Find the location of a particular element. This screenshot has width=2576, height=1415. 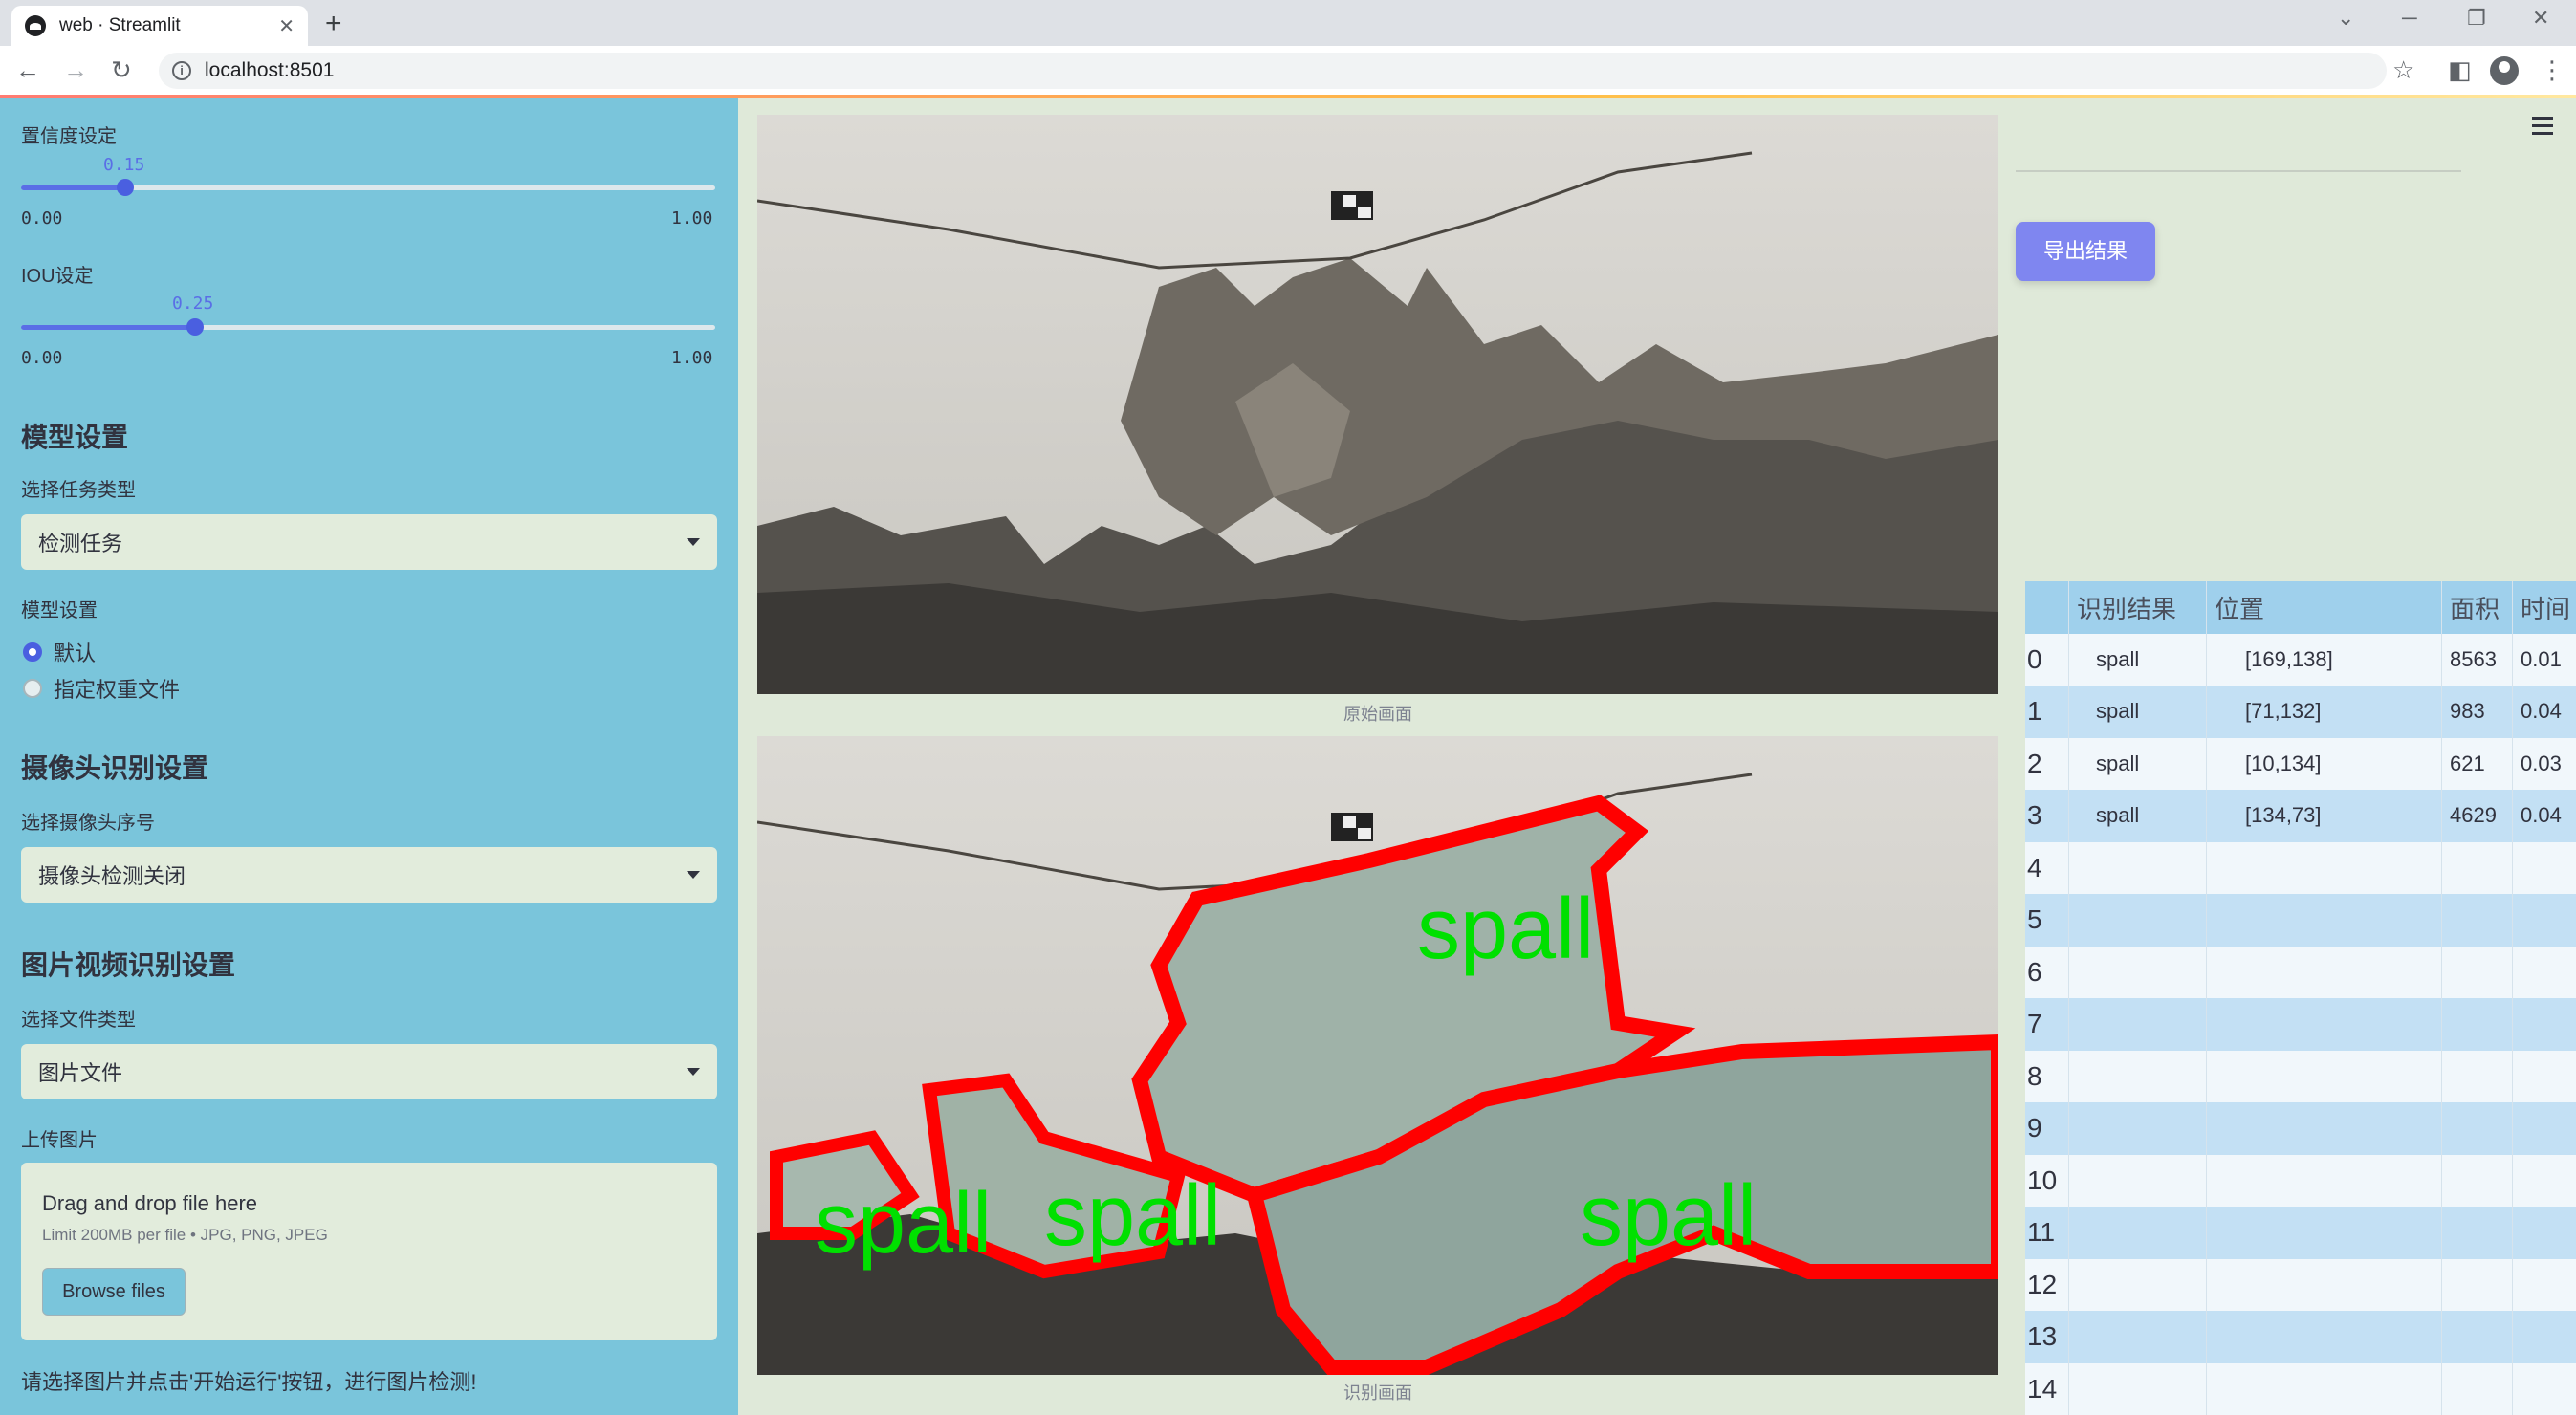

site-info-icon: i is located at coordinates (181, 71).